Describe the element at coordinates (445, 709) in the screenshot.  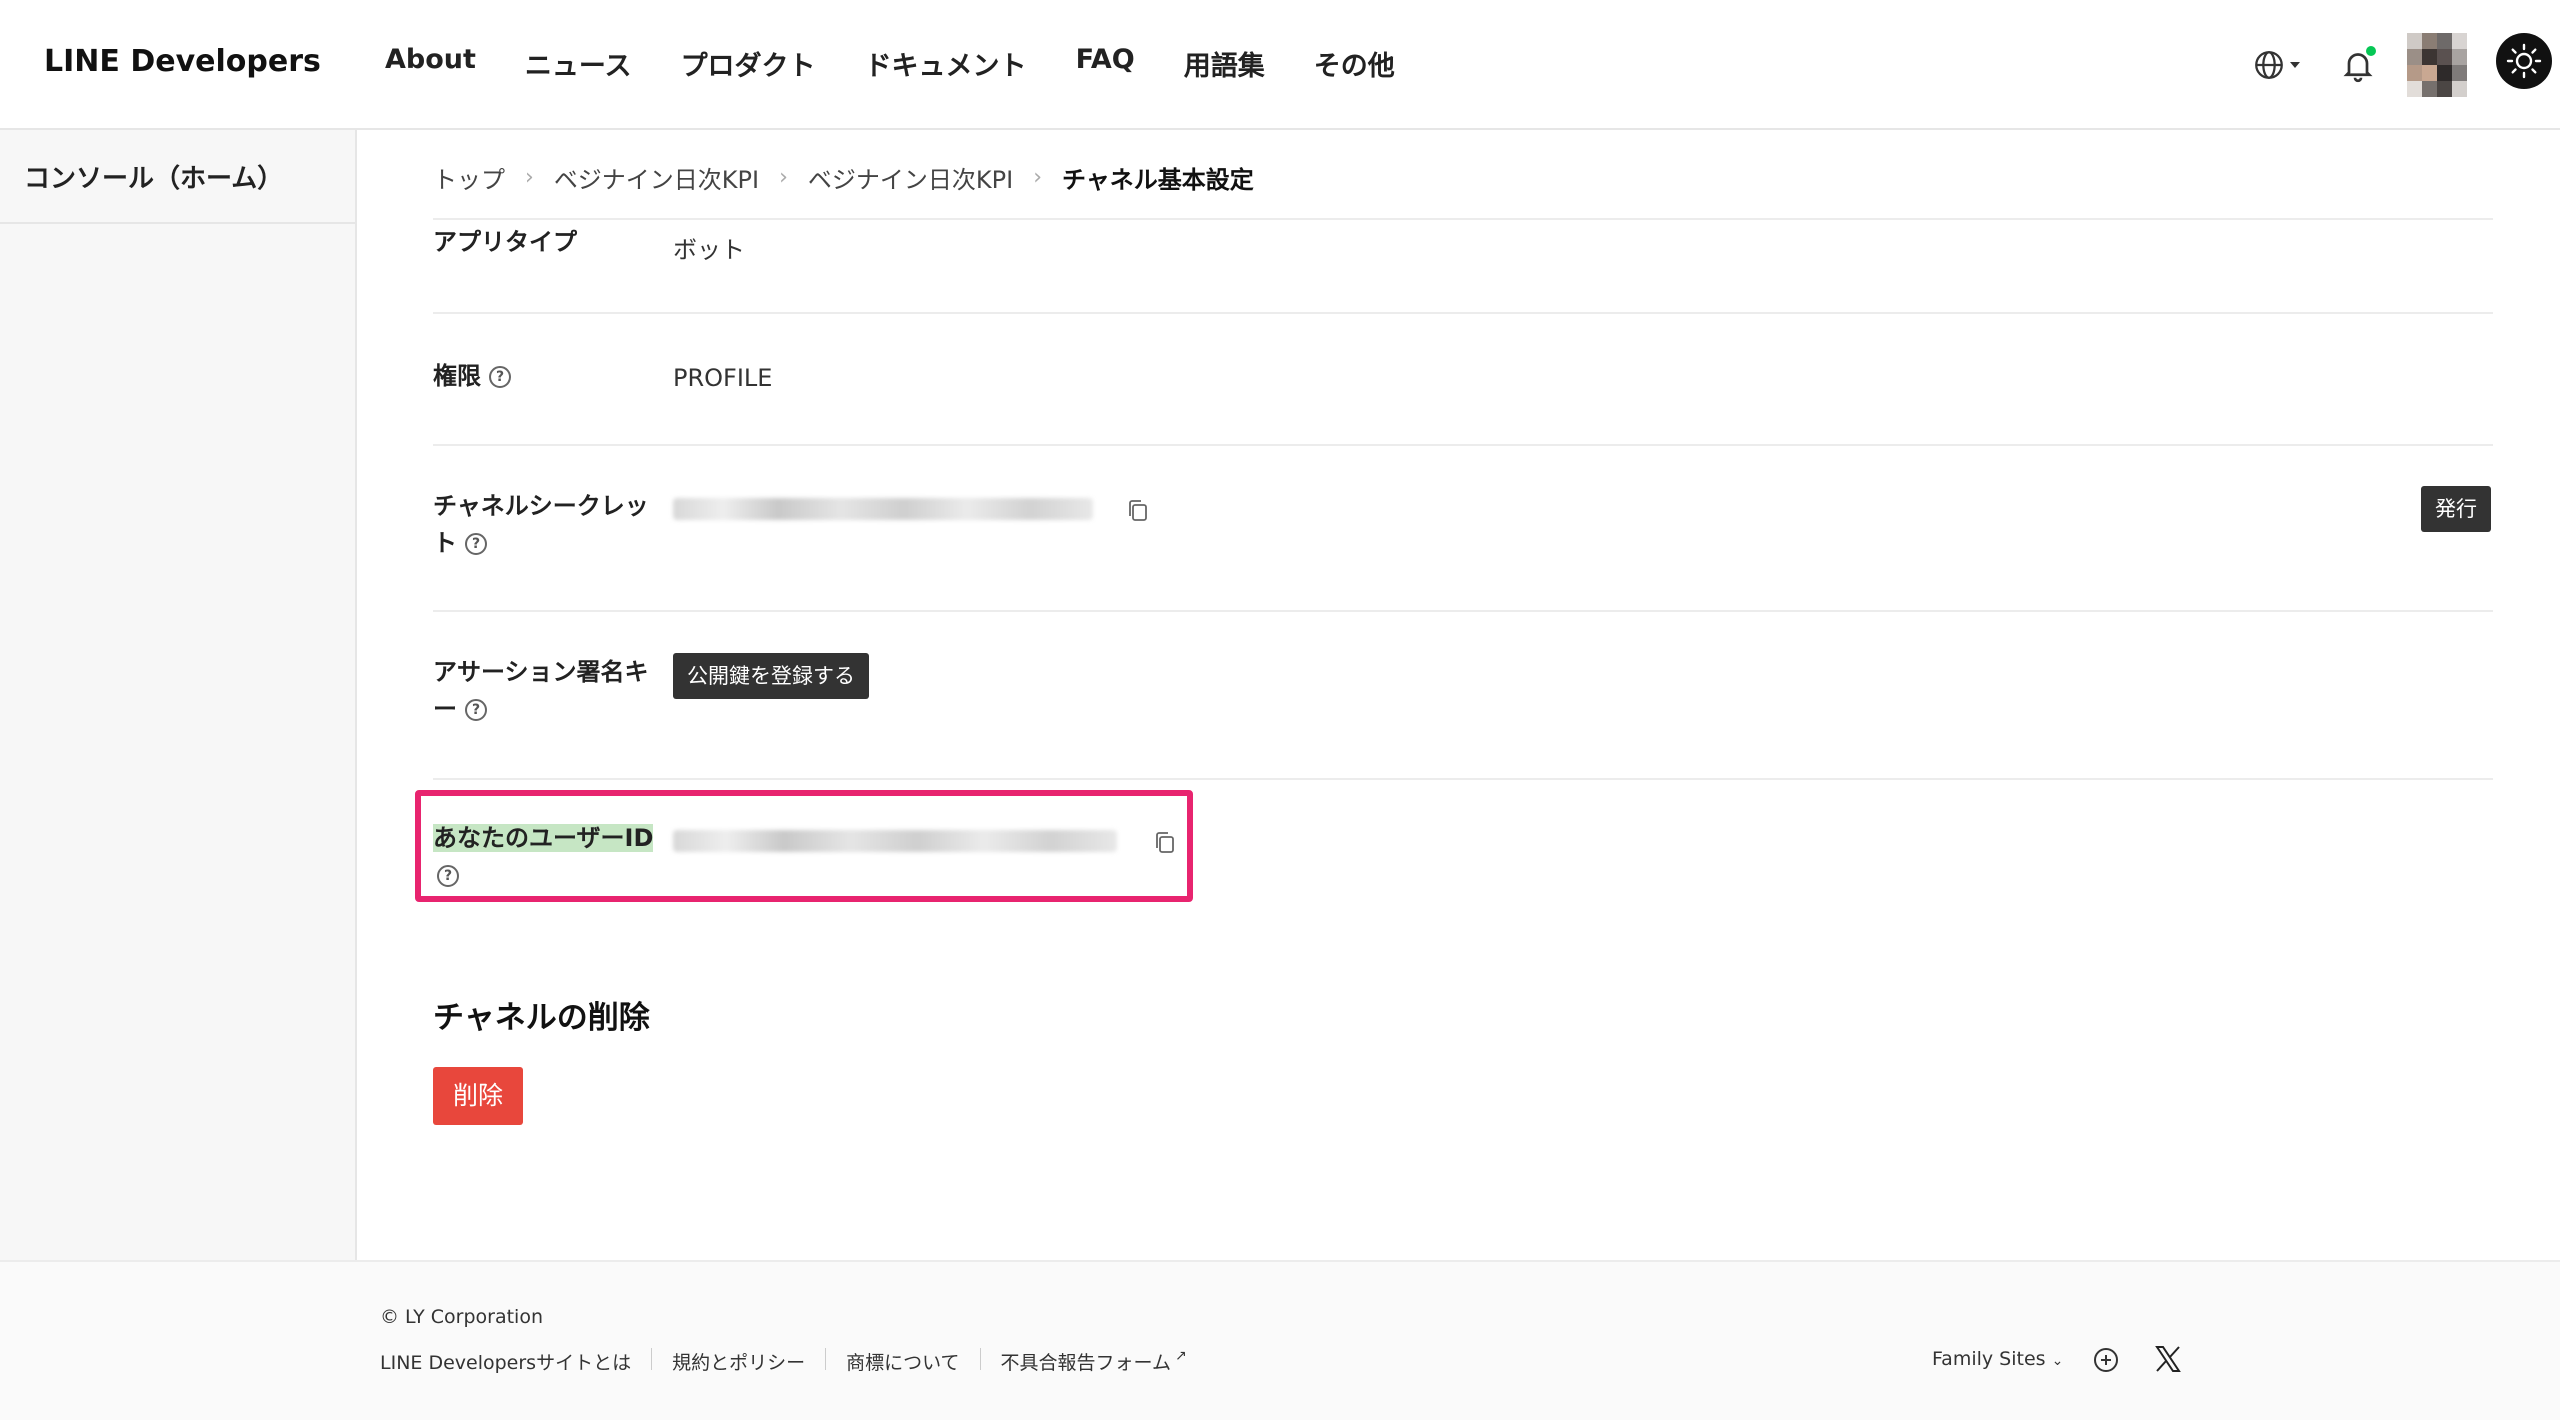
I see `assertion-key-label-line2: ー` at that location.